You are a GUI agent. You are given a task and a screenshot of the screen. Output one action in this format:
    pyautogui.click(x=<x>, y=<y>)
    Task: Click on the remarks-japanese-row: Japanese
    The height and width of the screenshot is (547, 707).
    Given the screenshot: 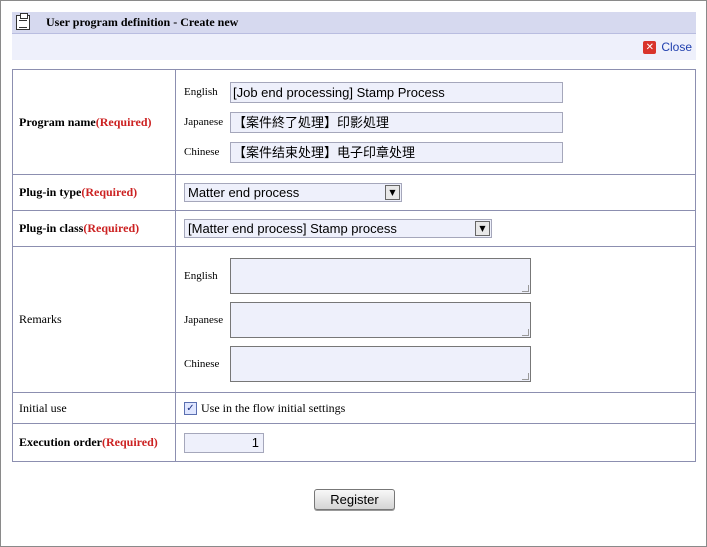 What is the action you would take?
    pyautogui.click(x=439, y=320)
    